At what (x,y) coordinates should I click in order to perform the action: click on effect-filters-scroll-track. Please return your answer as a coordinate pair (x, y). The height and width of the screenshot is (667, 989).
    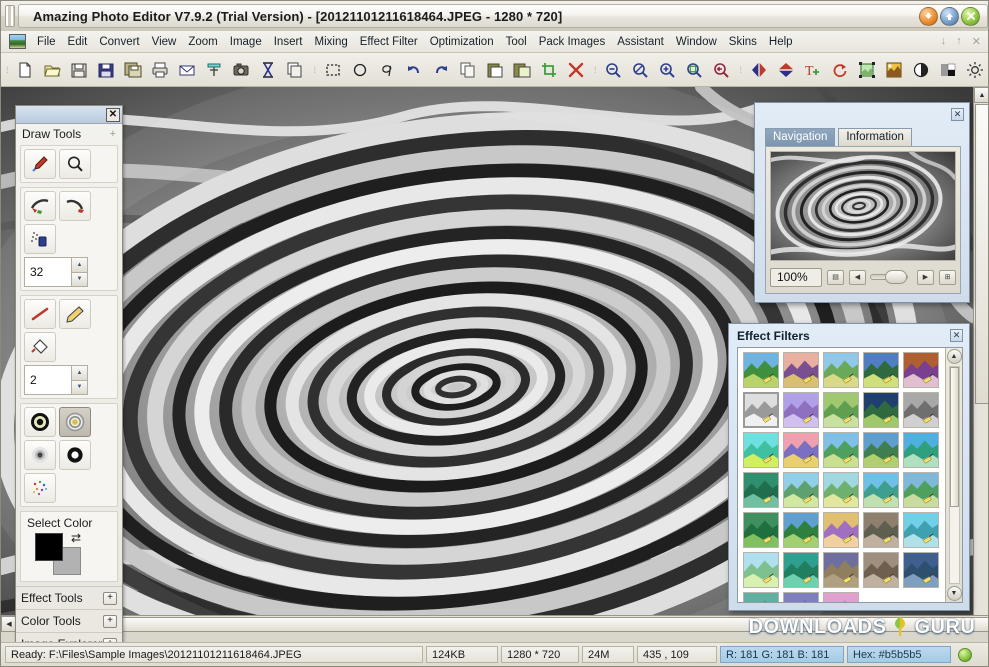
    Looking at the image, I should click on (954, 475).